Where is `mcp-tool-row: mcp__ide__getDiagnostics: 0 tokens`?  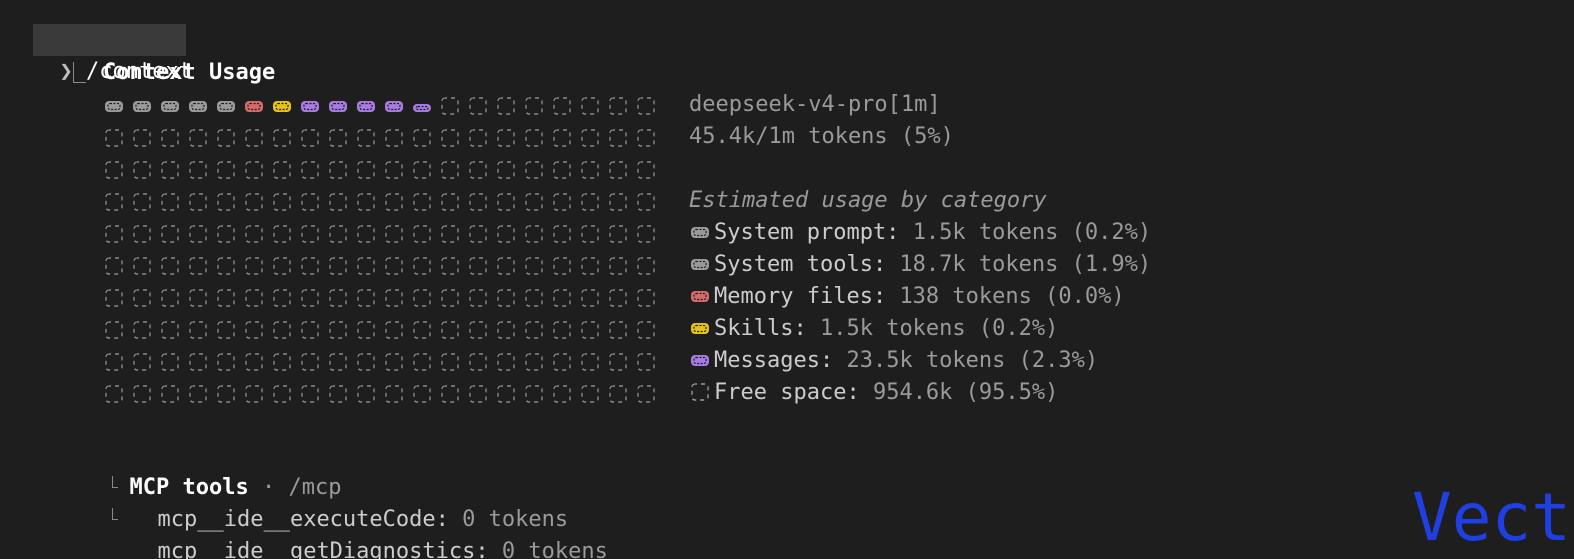 mcp-tool-row: mcp__ide__getDiagnostics: 0 tokens is located at coordinates (369, 531).